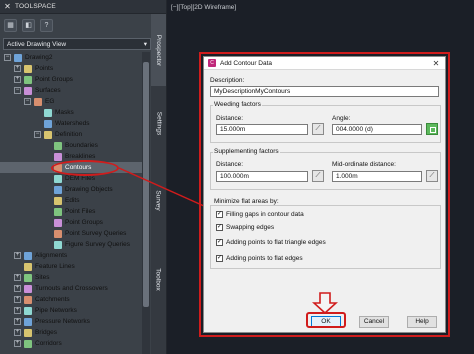 The width and height of the screenshot is (474, 354). Describe the element at coordinates (75, 57) in the screenshot. I see `tree-item-drawing2: − Drawing2` at that location.